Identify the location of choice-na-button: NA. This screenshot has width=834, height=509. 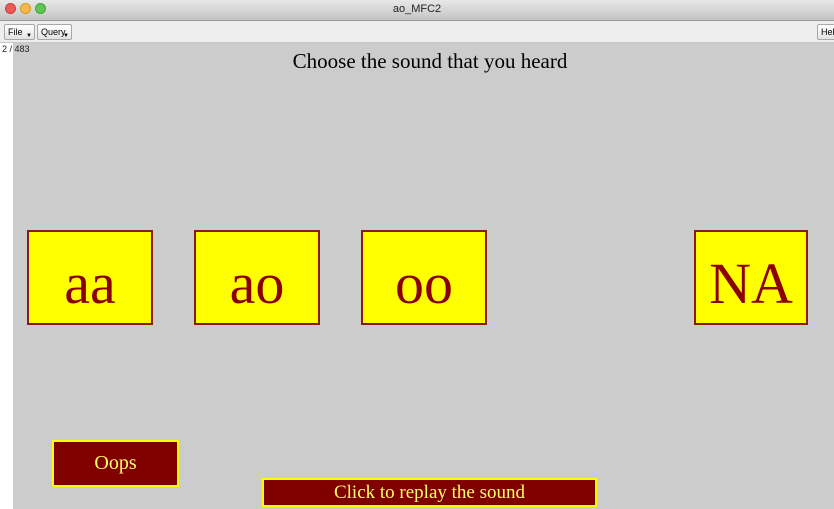
(751, 277).